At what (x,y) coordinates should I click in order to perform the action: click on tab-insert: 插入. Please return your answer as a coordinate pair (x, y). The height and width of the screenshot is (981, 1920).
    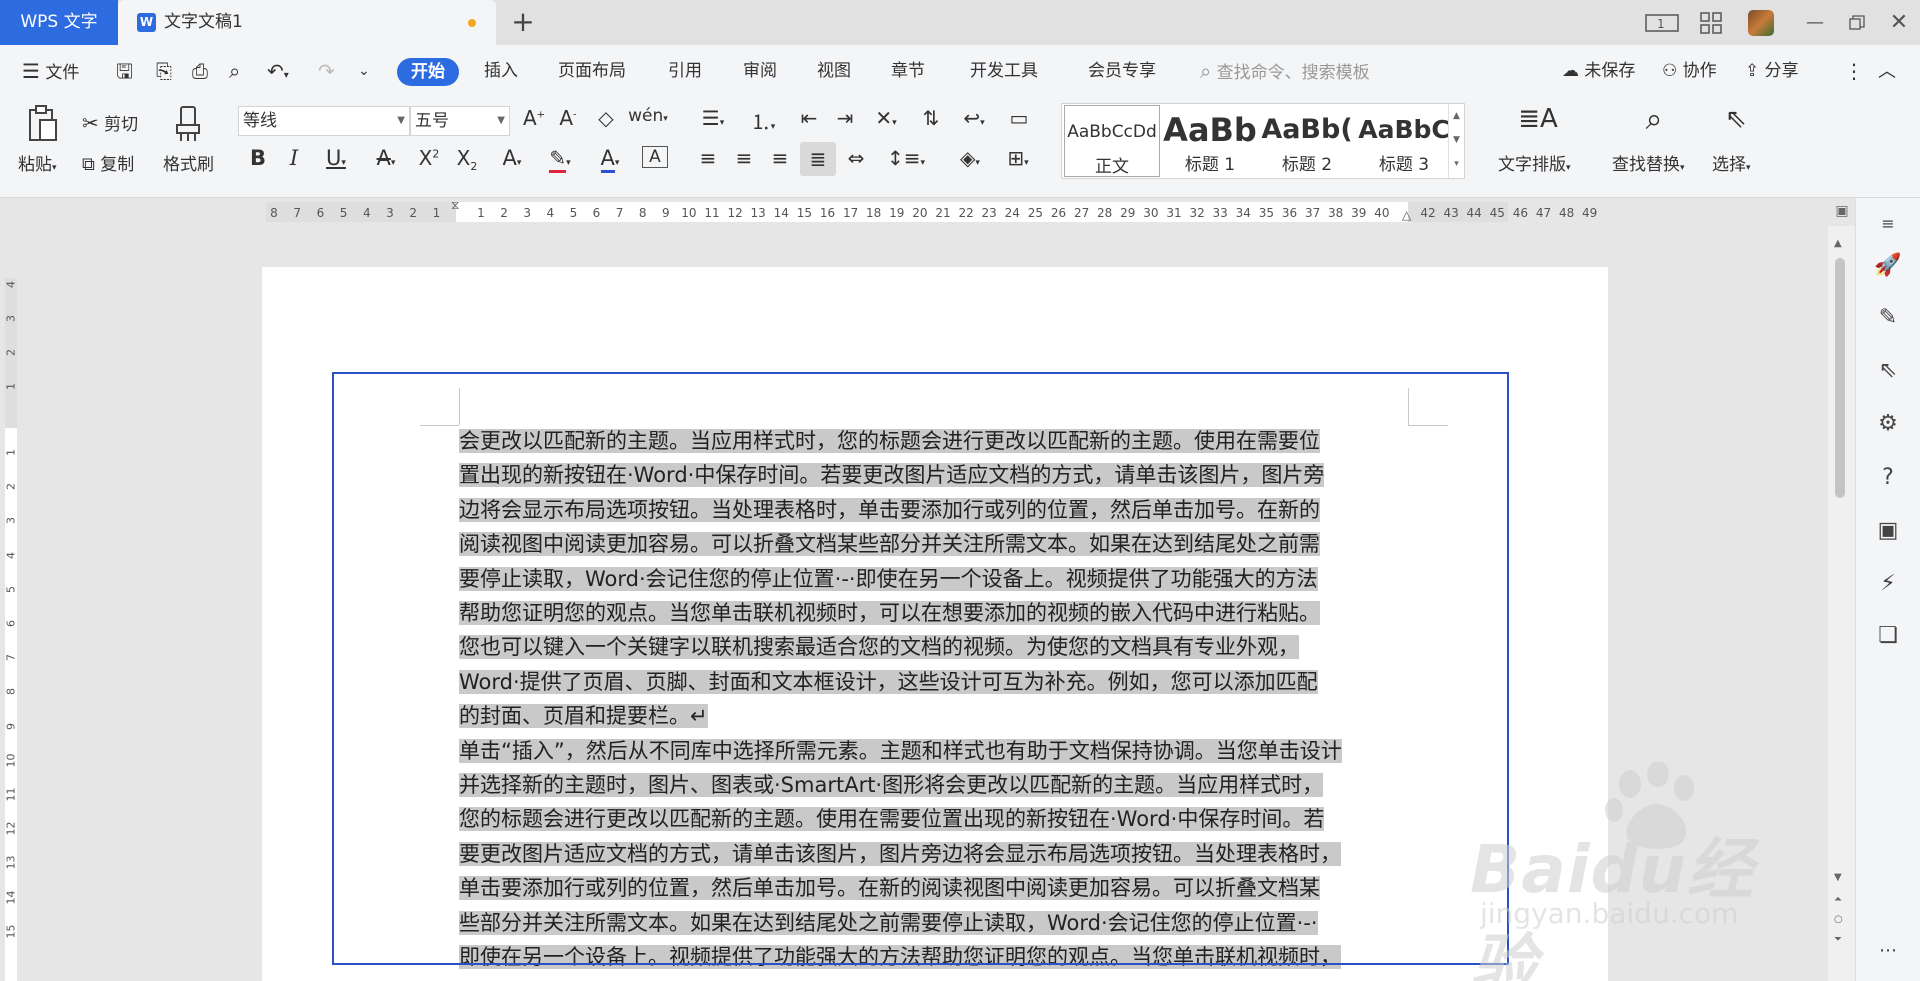
    Looking at the image, I should click on (501, 71).